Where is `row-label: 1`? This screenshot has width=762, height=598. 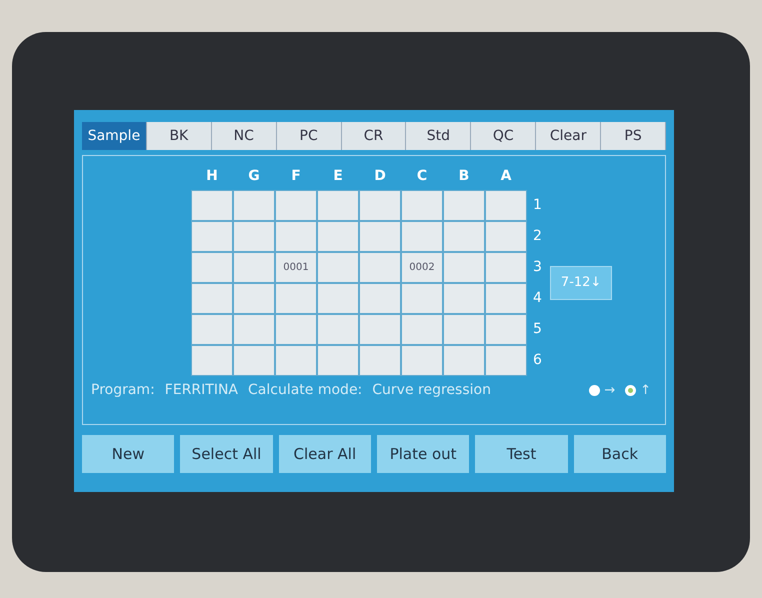 row-label: 1 is located at coordinates (537, 205).